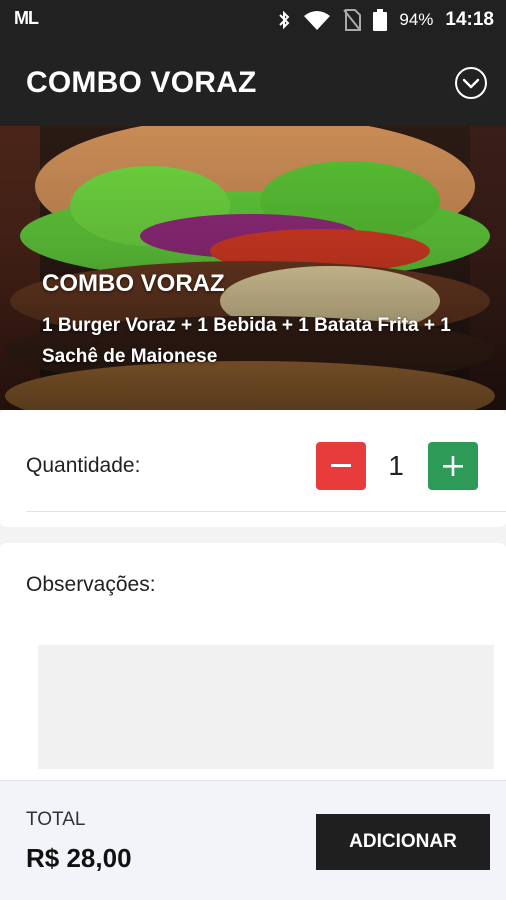 The width and height of the screenshot is (506, 900). I want to click on quantity-value: 1, so click(396, 465).